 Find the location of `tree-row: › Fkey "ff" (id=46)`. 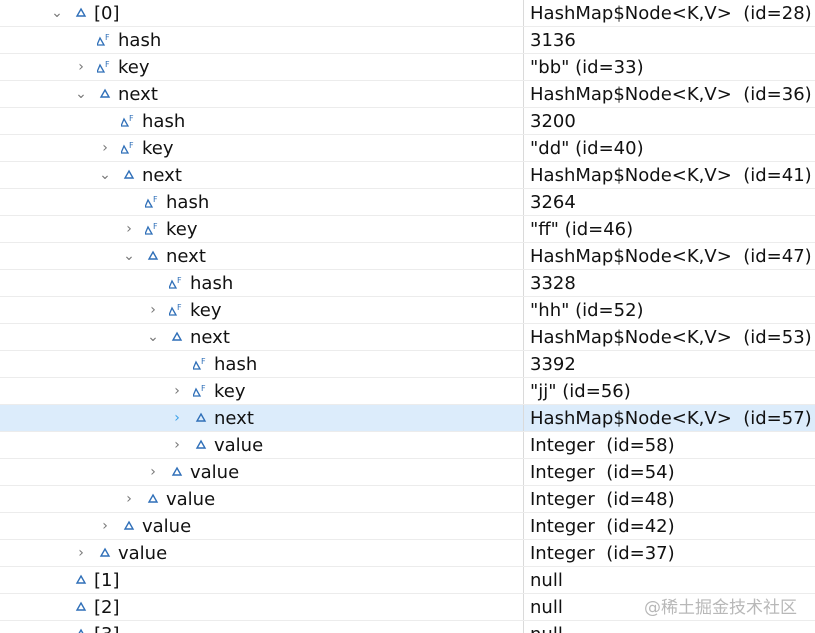

tree-row: › Fkey "ff" (id=46) is located at coordinates (407, 229).